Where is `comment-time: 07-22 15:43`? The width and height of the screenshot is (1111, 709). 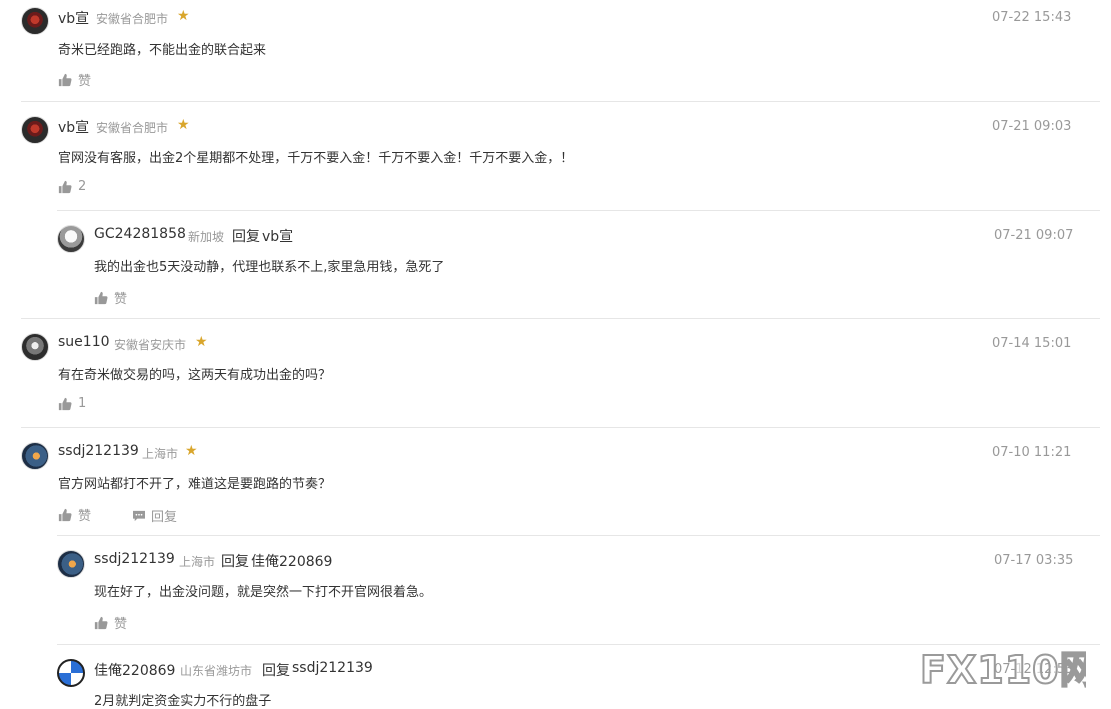 comment-time: 07-22 15:43 is located at coordinates (1032, 17).